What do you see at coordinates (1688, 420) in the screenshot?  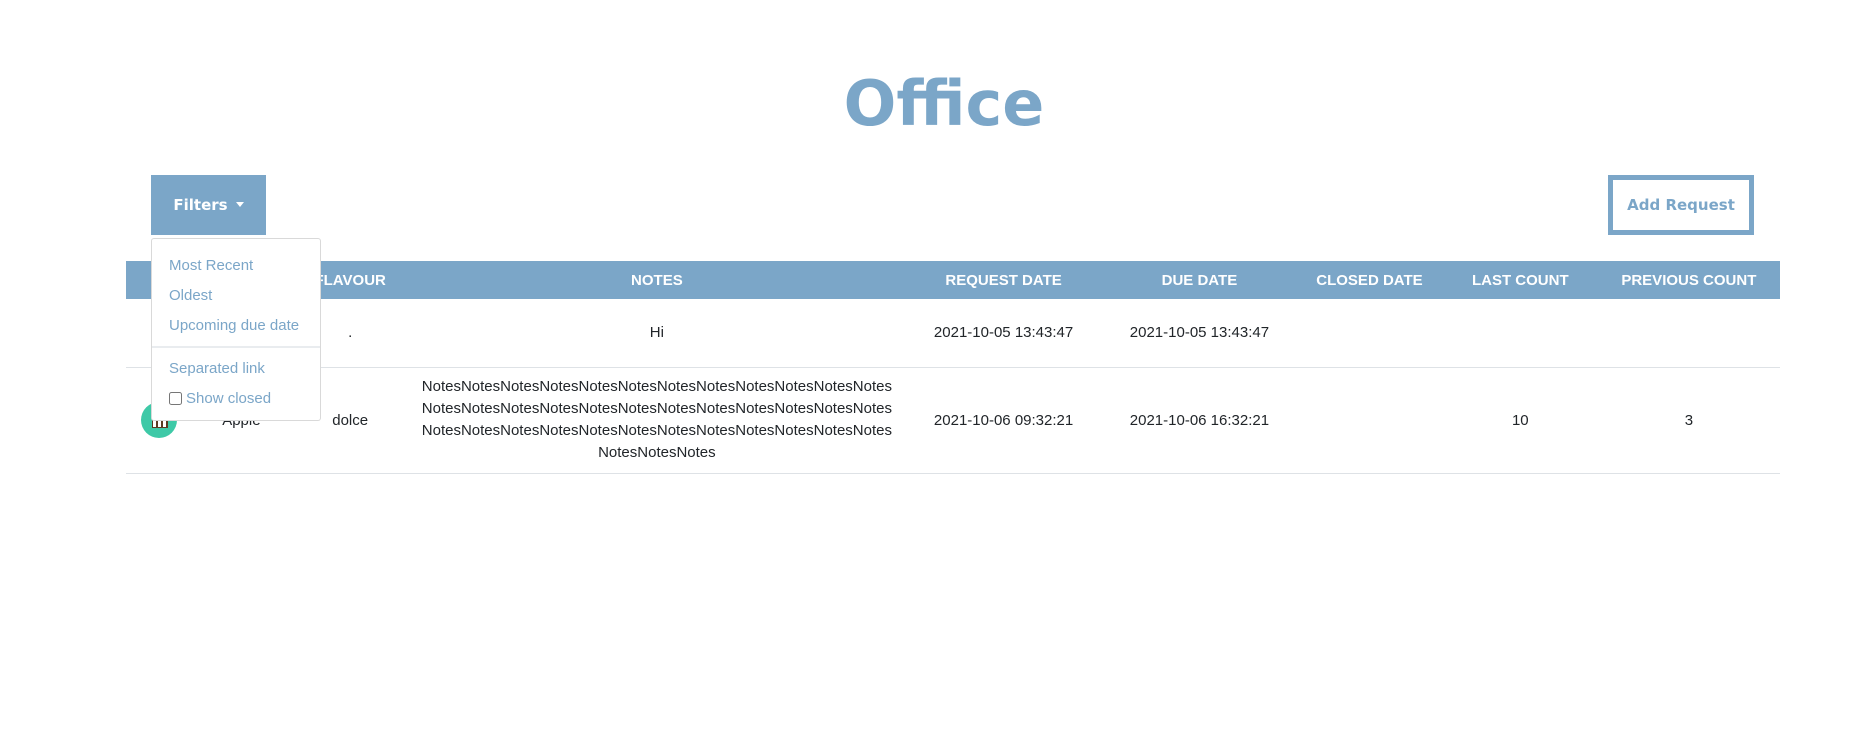 I see `row-previous-count-cell: 3` at bounding box center [1688, 420].